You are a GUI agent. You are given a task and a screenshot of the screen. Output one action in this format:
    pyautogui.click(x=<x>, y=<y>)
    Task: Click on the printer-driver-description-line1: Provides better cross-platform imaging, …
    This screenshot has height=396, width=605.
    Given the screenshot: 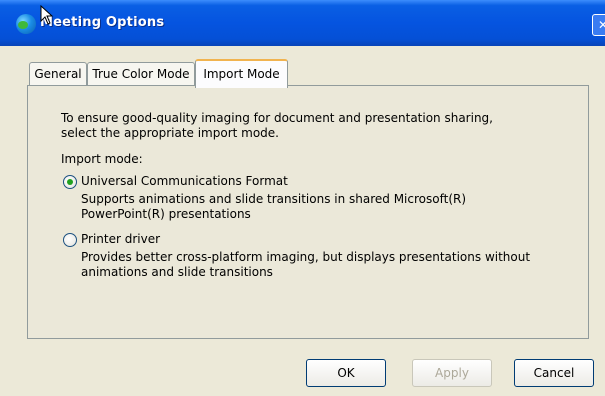 What is the action you would take?
    pyautogui.click(x=306, y=257)
    